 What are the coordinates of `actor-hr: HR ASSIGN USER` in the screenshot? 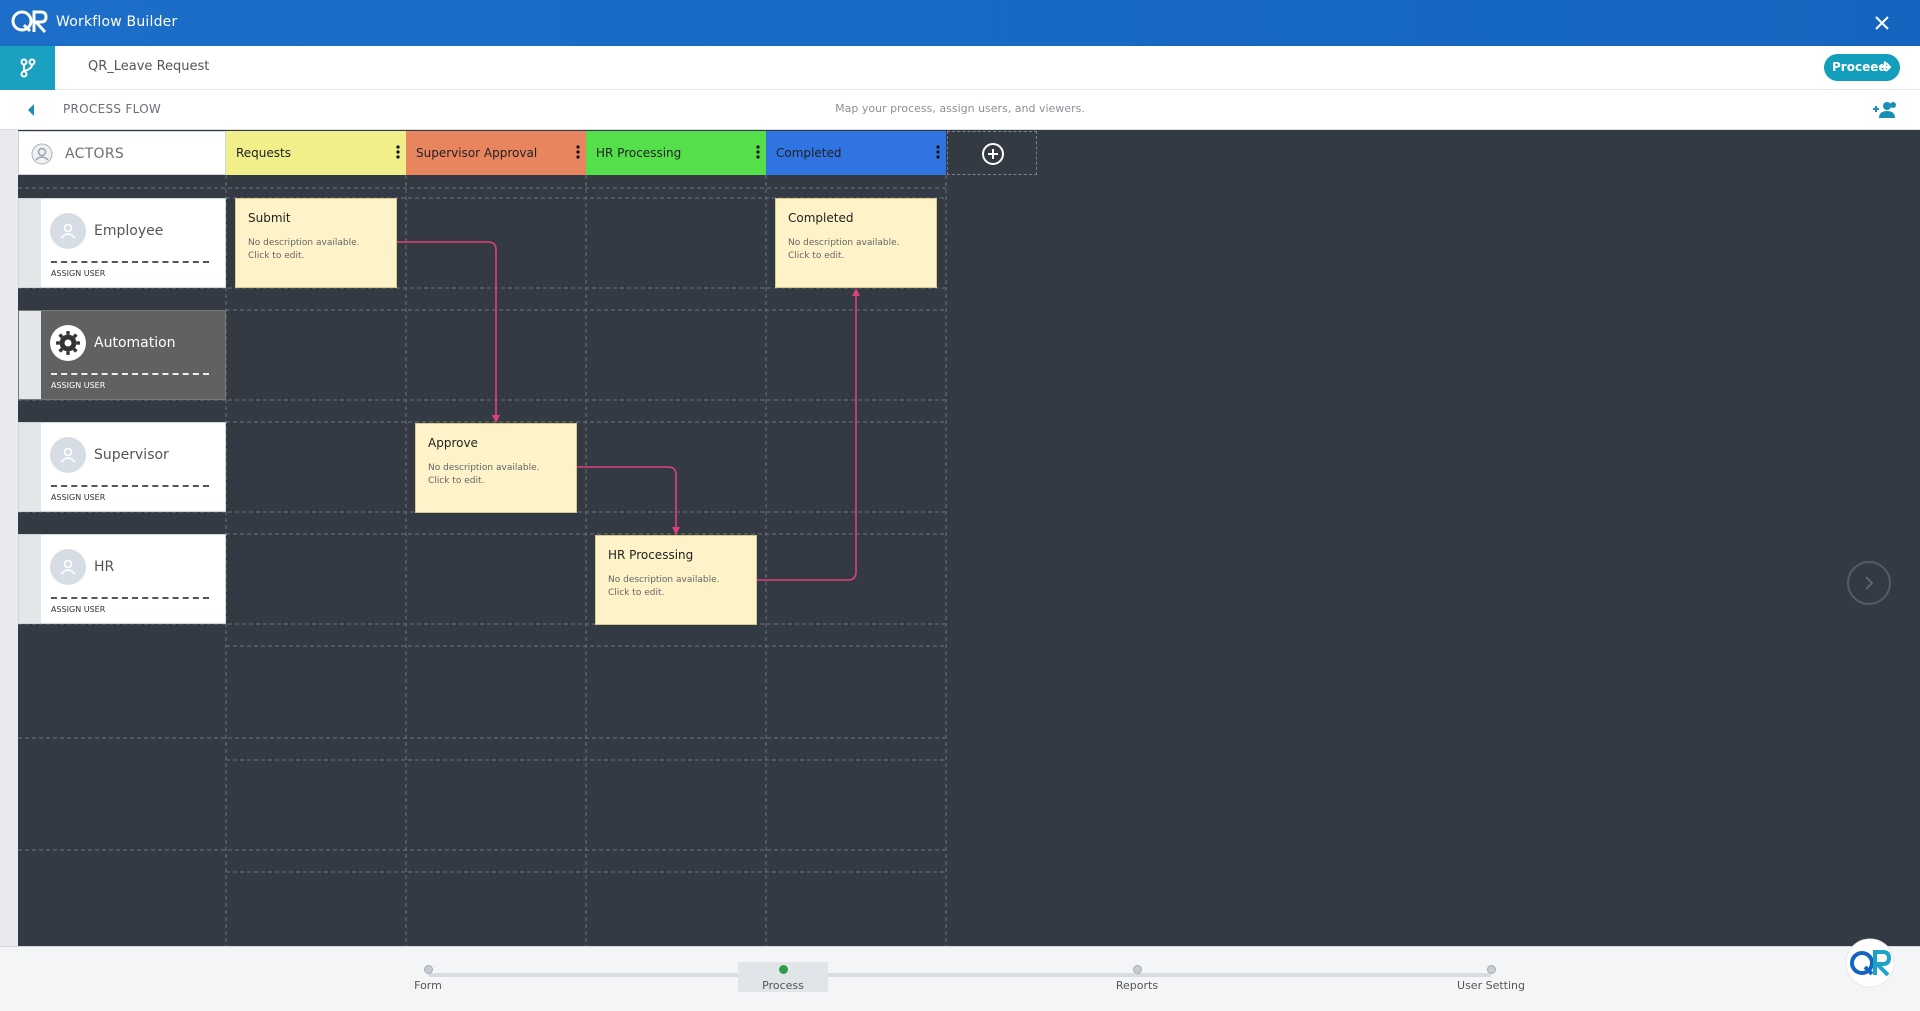 It's located at (122, 579).